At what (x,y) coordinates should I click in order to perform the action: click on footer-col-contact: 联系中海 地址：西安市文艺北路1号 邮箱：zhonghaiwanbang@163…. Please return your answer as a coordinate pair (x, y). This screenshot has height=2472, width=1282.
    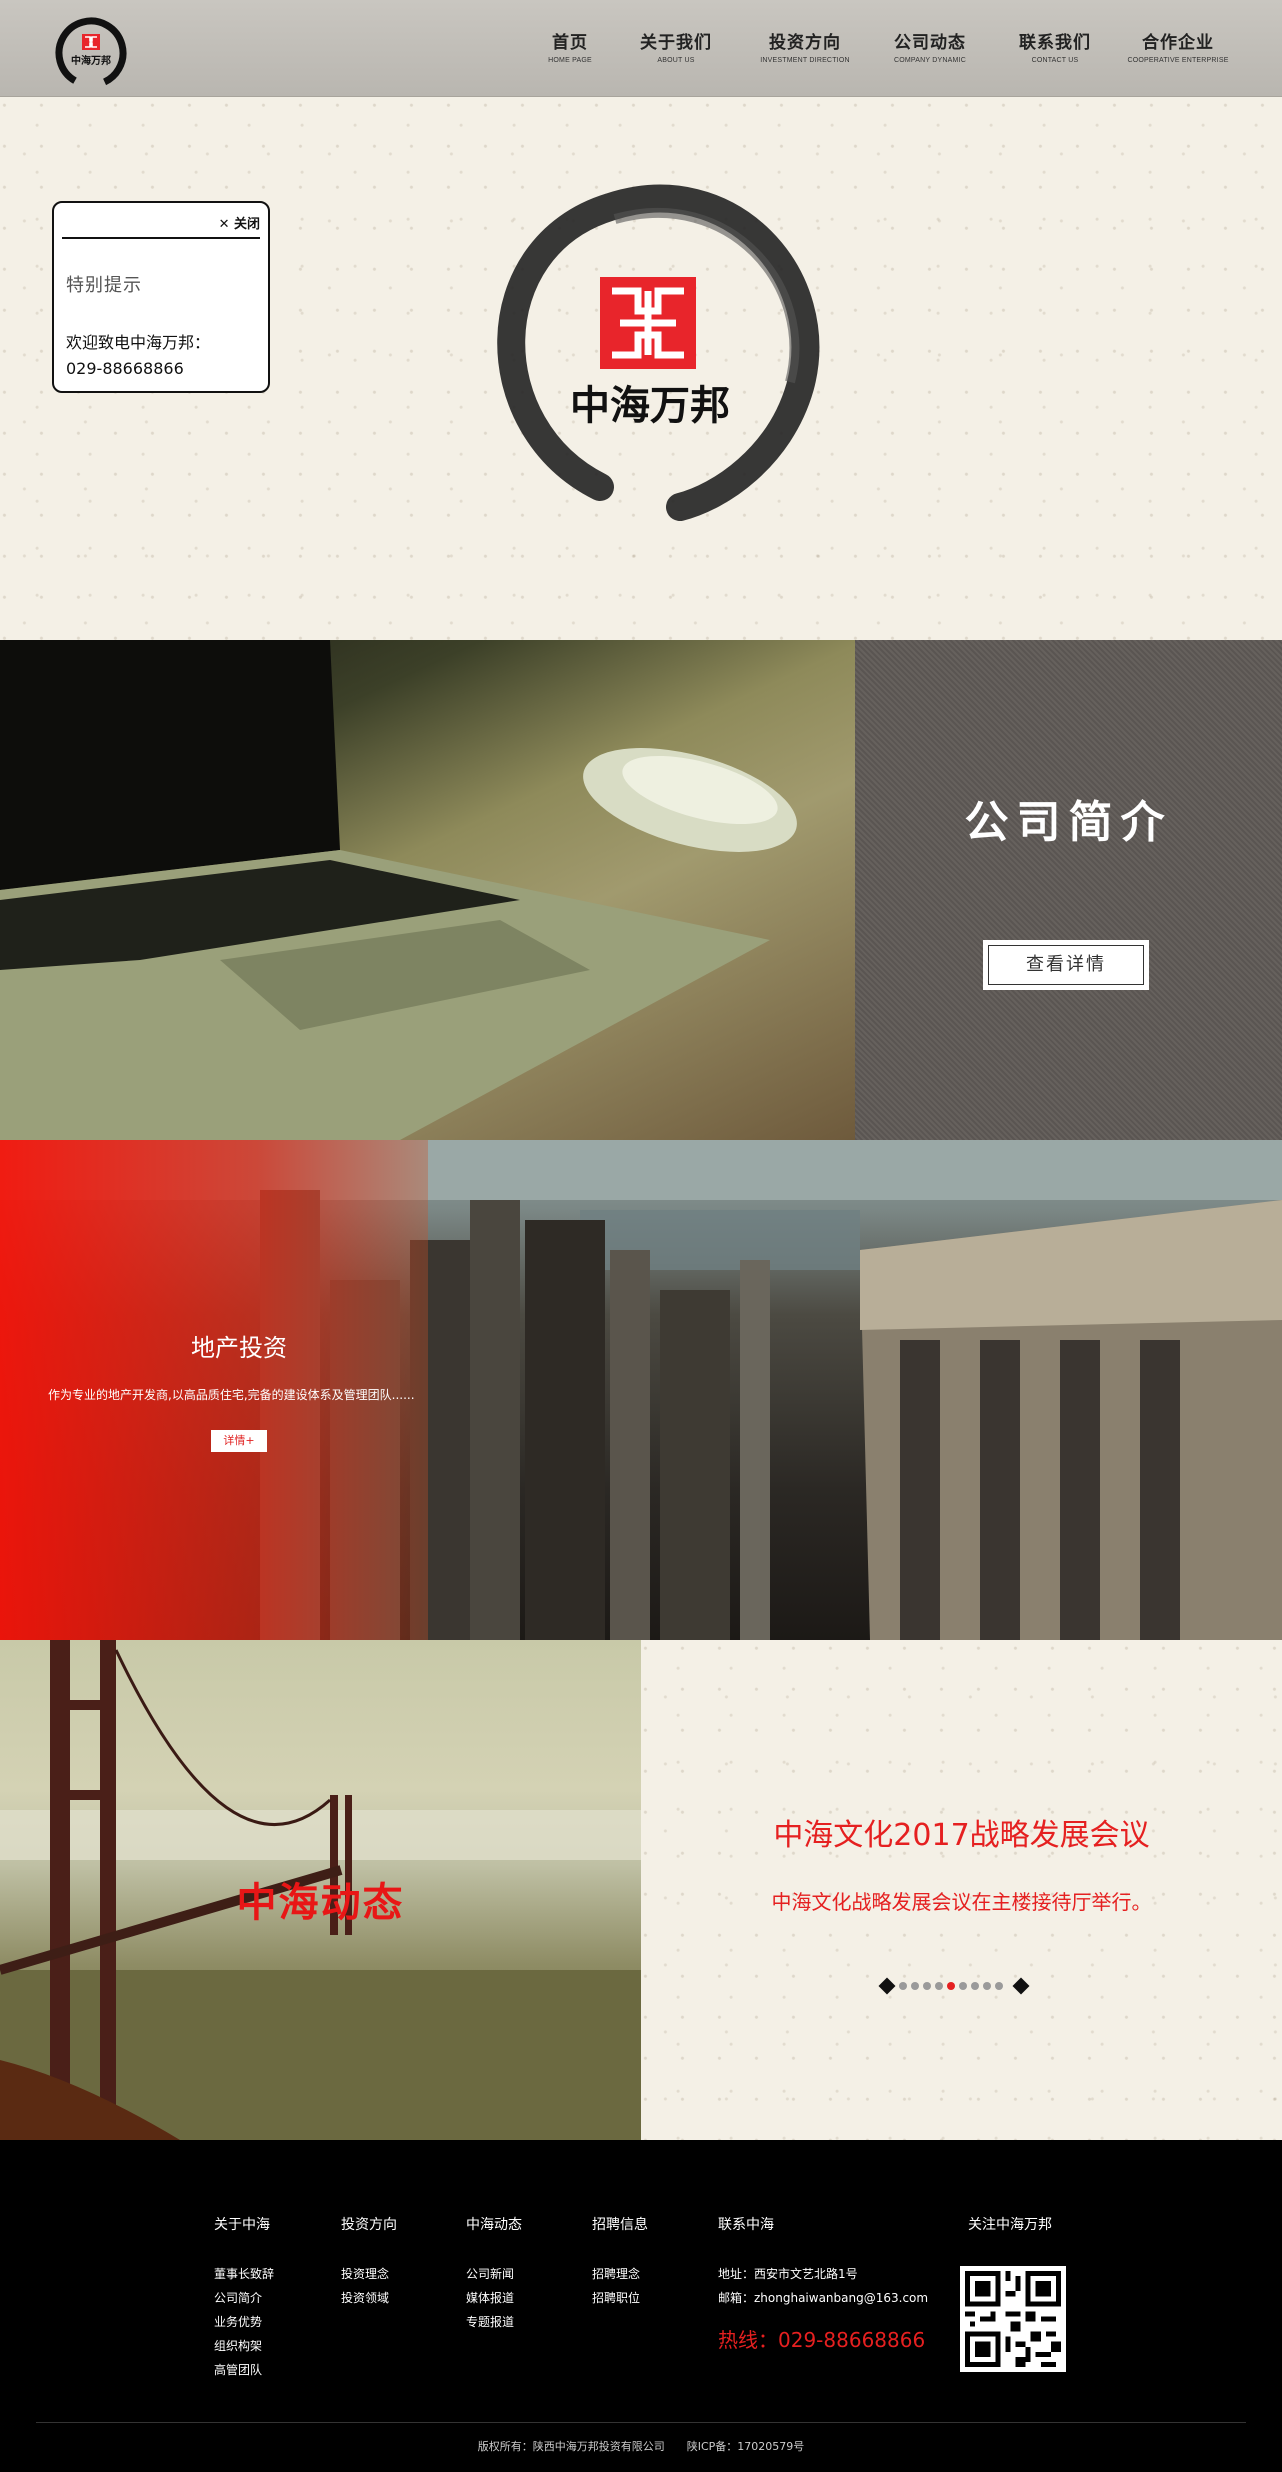
    Looking at the image, I should click on (823, 2283).